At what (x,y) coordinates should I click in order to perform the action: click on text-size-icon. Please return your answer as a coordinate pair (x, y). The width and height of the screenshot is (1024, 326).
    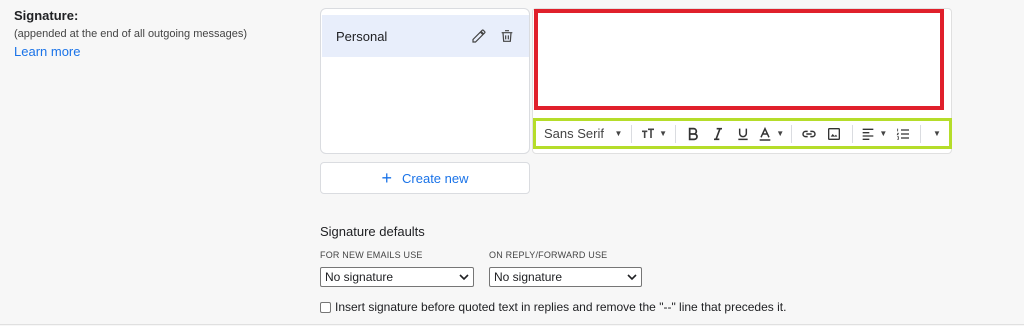
    Looking at the image, I should click on (648, 133).